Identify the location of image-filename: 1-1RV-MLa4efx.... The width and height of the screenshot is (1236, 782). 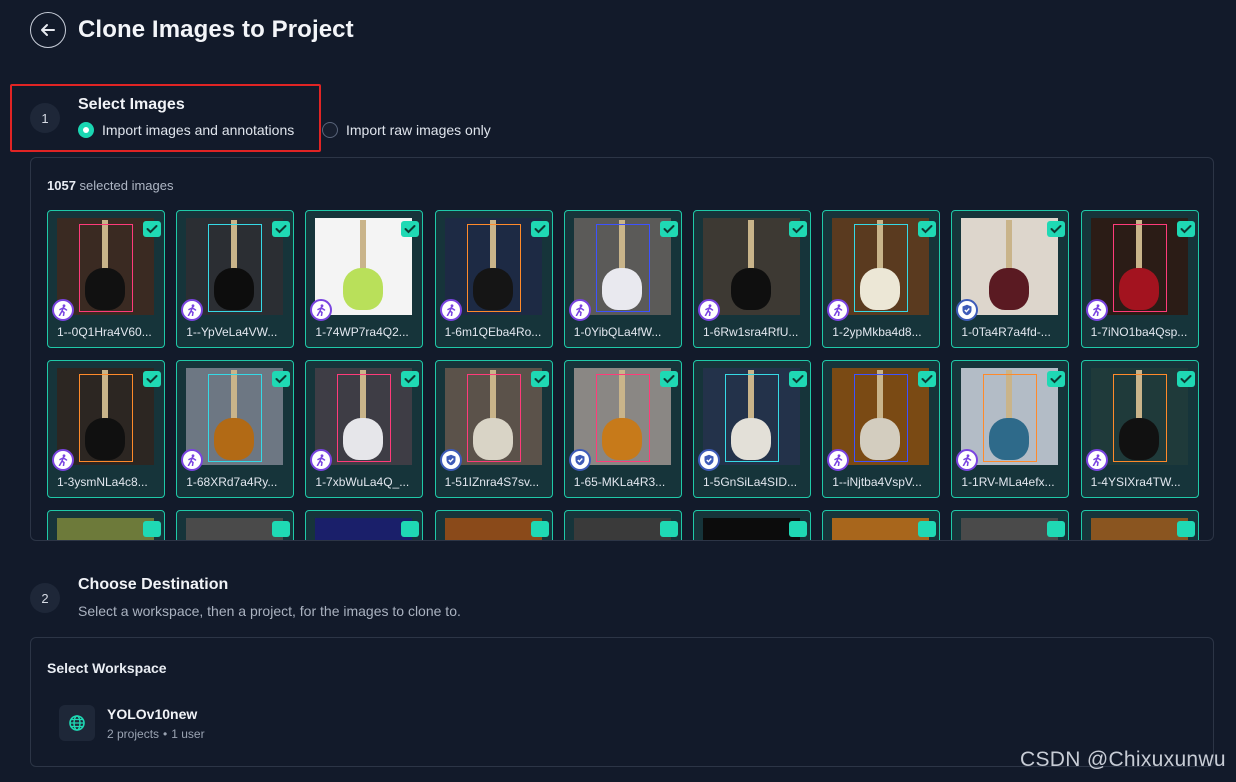
(1008, 482).